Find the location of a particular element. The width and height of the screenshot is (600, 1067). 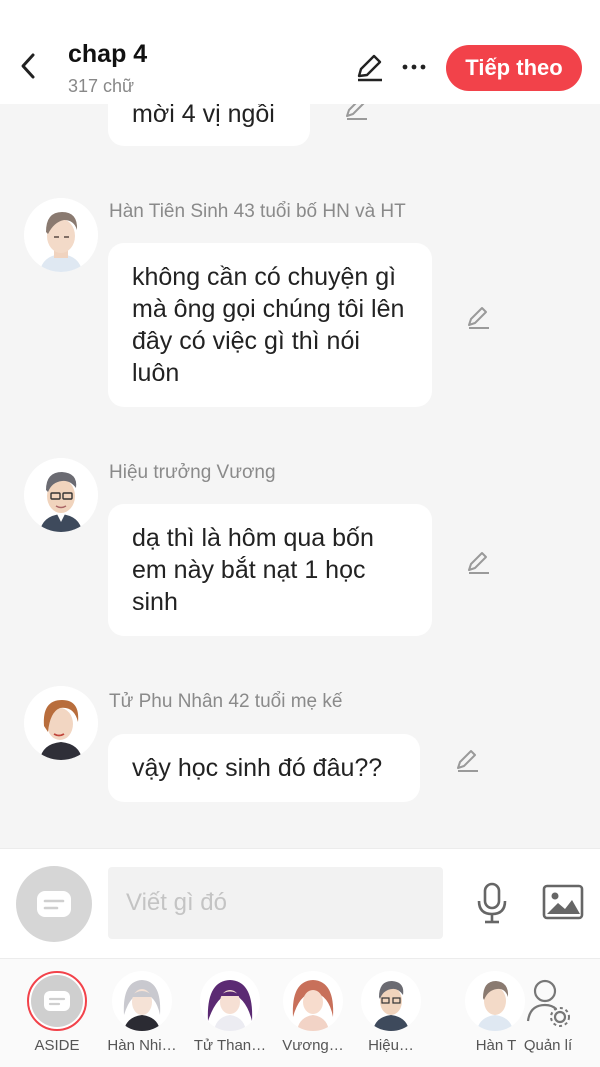

message-input is located at coordinates (275, 903).